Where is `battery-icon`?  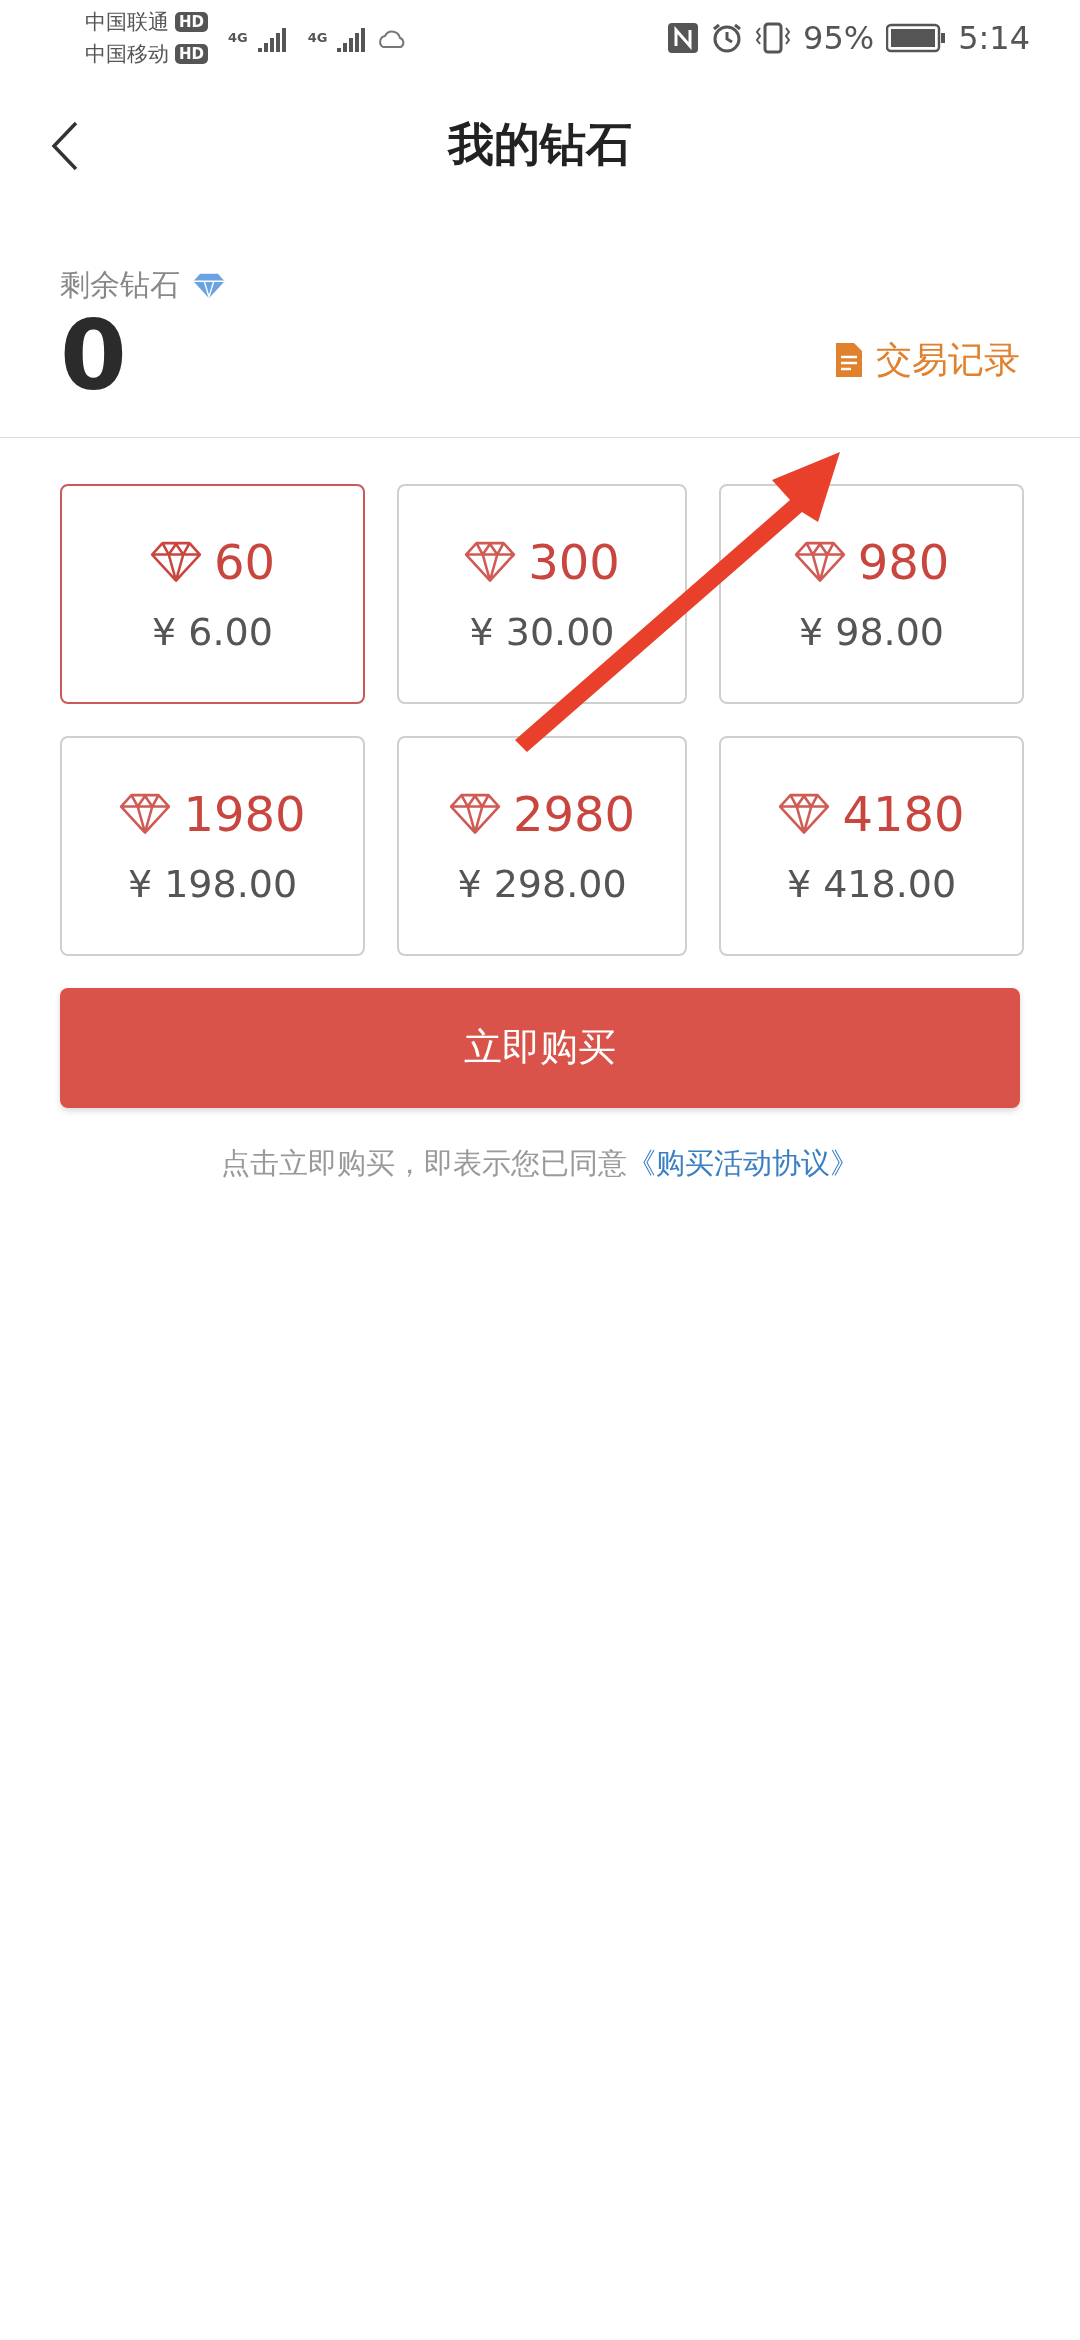
battery-icon is located at coordinates (916, 37).